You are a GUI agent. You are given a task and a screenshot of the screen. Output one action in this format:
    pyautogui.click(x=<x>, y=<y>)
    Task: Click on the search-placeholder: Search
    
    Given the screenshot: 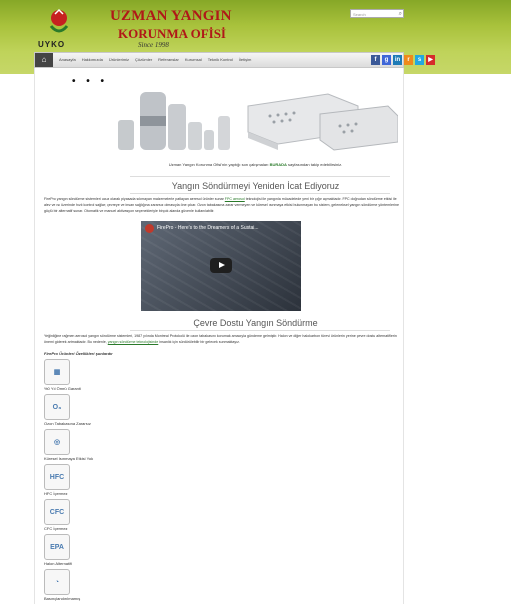 What is the action you would take?
    pyautogui.click(x=359, y=14)
    